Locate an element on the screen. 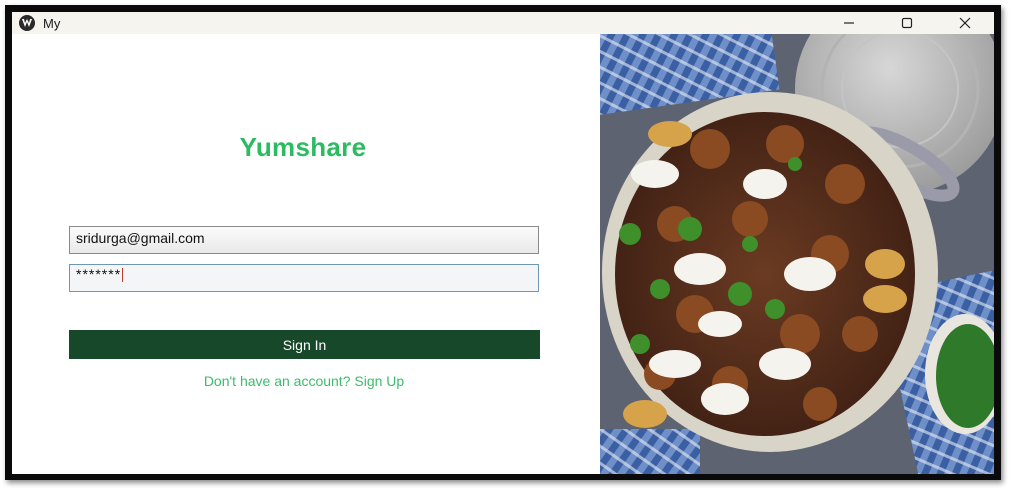  maximize-button is located at coordinates (907, 23).